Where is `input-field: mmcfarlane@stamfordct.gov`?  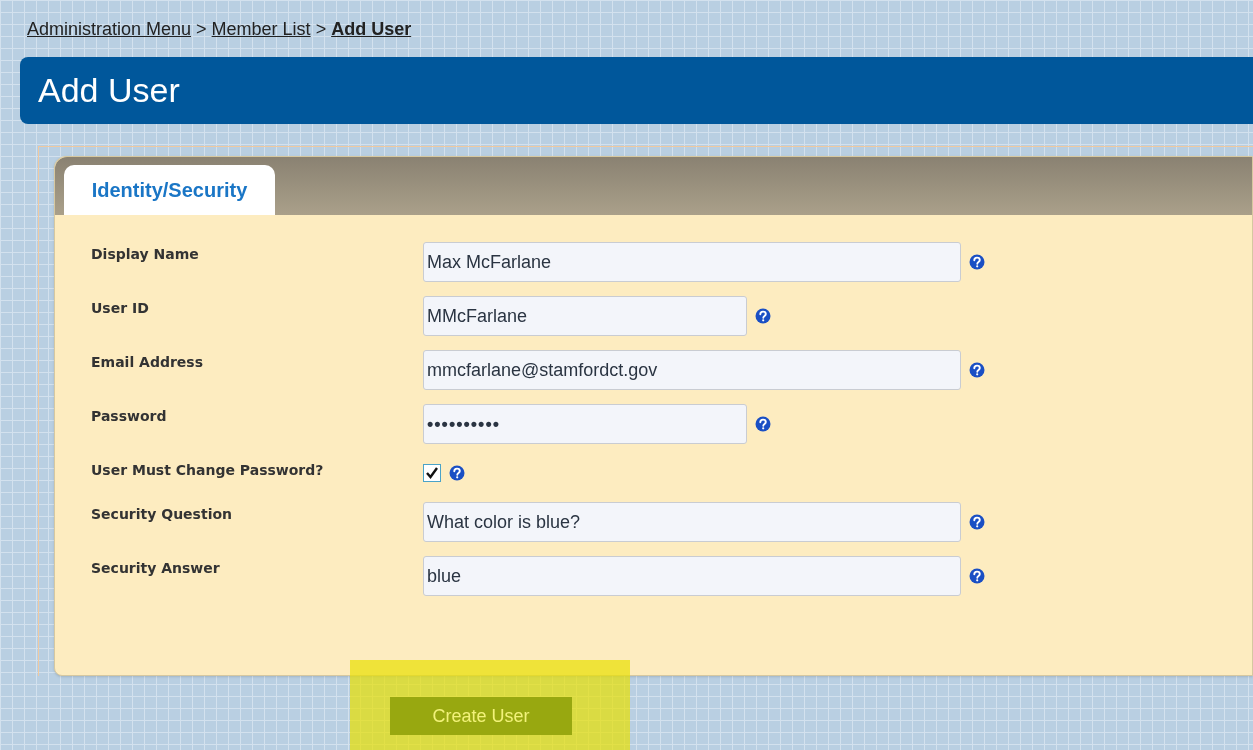
input-field: mmcfarlane@stamfordct.gov is located at coordinates (692, 370).